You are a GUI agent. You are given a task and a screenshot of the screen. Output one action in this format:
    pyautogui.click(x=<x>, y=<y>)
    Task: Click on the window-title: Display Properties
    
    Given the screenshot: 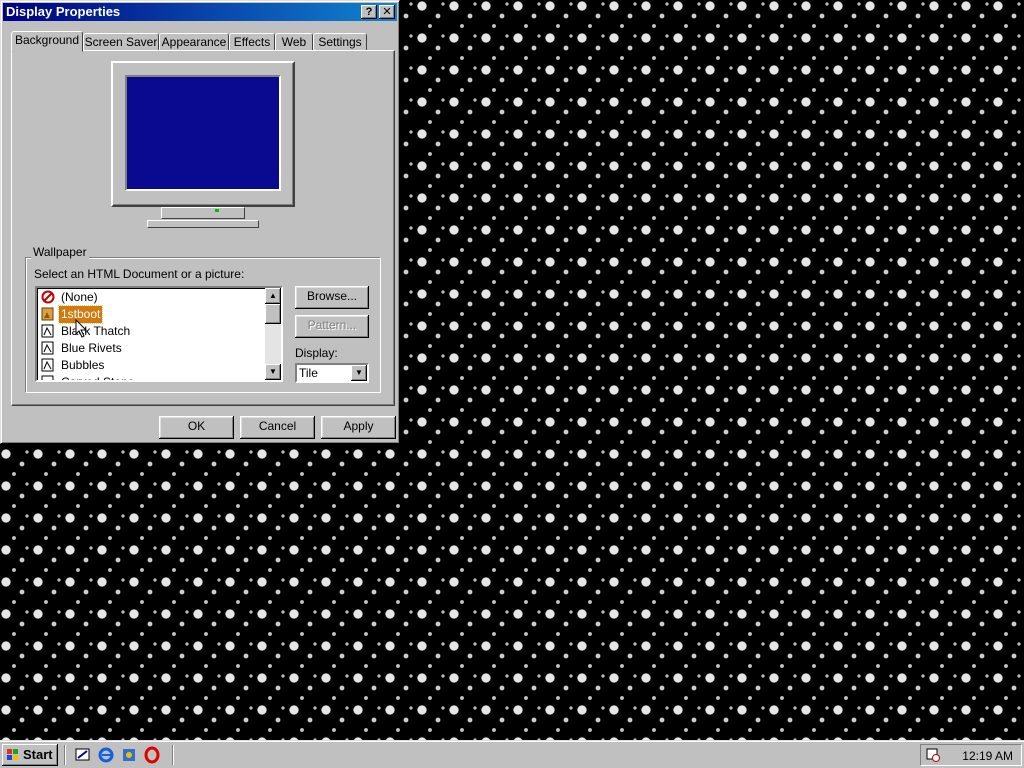 What is the action you would take?
    pyautogui.click(x=63, y=11)
    